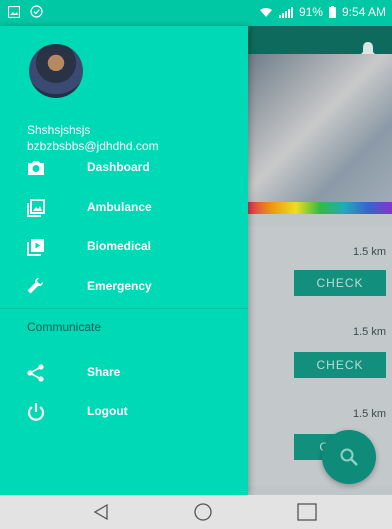 This screenshot has height=529, width=392. What do you see at coordinates (36, 412) in the screenshot?
I see `power-icon` at bounding box center [36, 412].